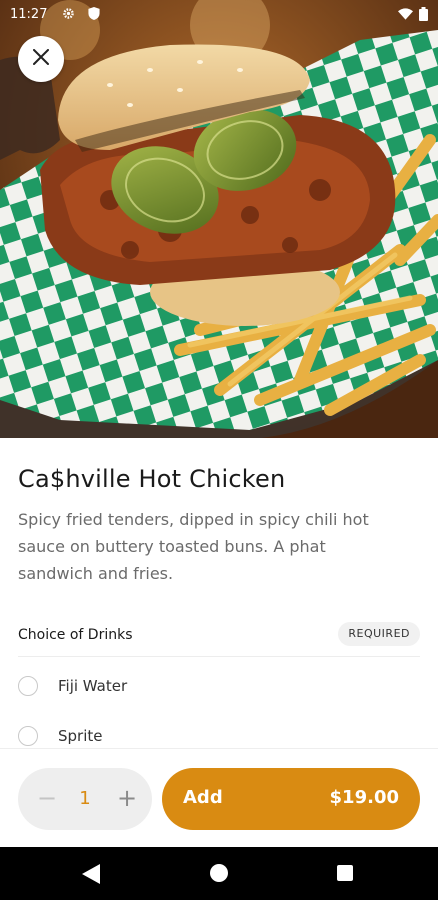  I want to click on wifi-icon, so click(405, 16).